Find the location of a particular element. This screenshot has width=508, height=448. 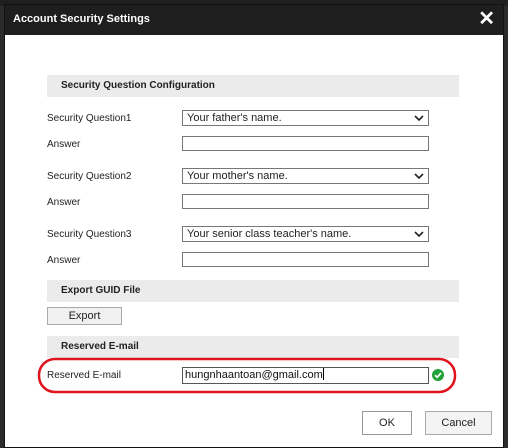

security-question1-select: Your father's name. is located at coordinates (305, 118).